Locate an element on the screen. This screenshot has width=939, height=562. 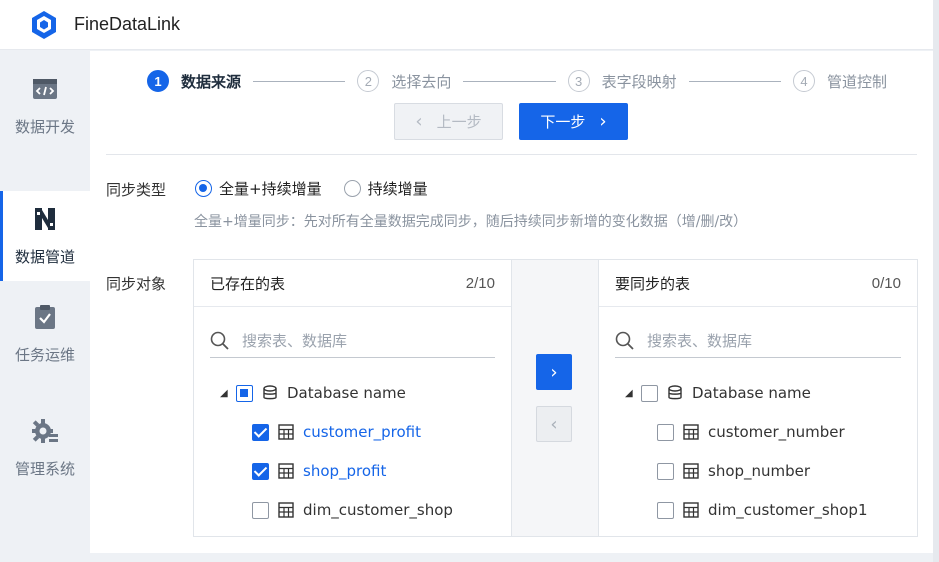
tree-table-row: customer_number is located at coordinates (751, 432).